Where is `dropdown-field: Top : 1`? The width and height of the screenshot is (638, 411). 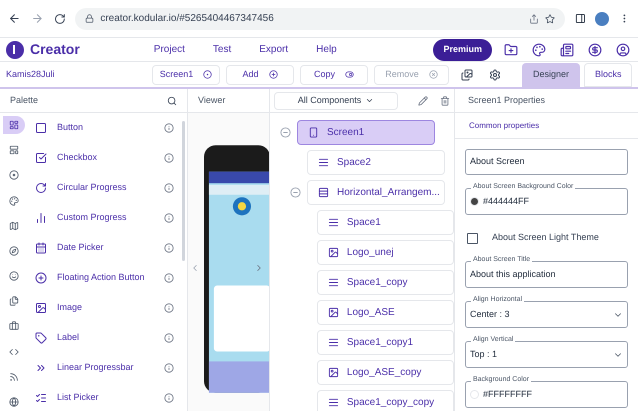 dropdown-field: Top : 1 is located at coordinates (546, 354).